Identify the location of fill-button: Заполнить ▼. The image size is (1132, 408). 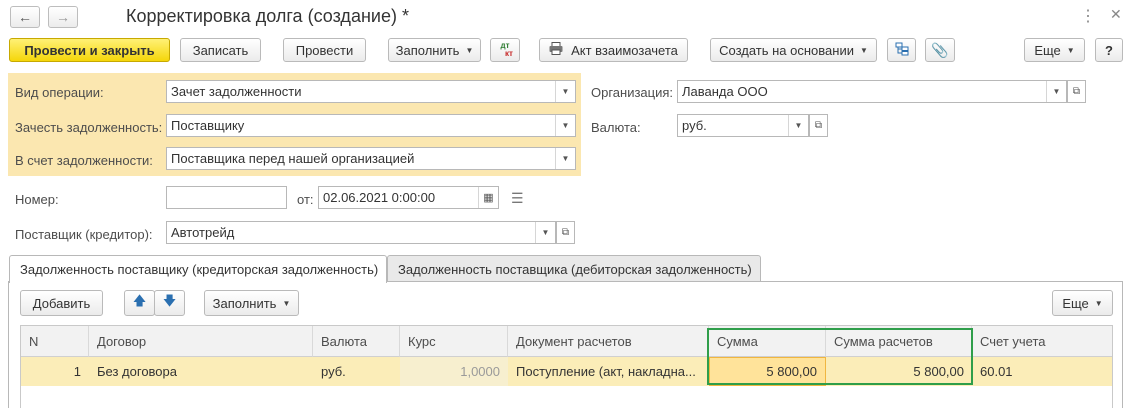
(434, 50).